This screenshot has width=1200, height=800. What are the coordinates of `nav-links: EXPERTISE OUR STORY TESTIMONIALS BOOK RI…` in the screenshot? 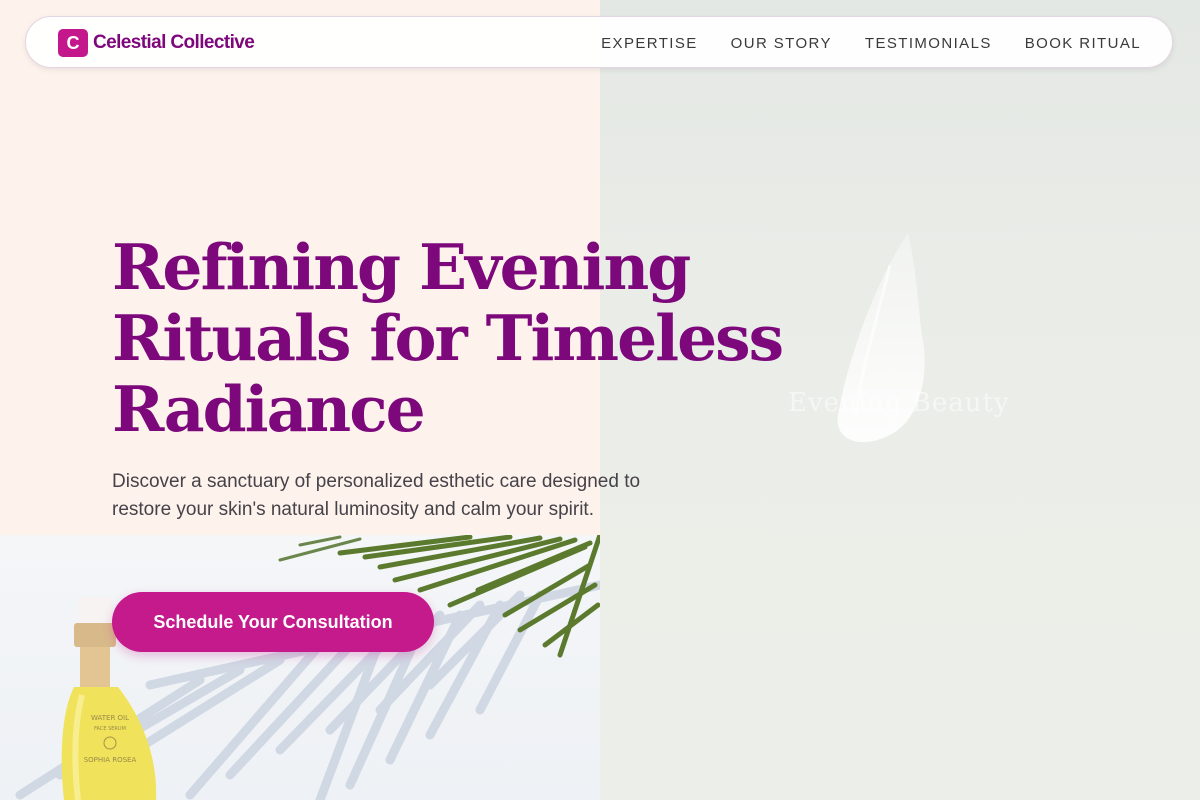 It's located at (871, 43).